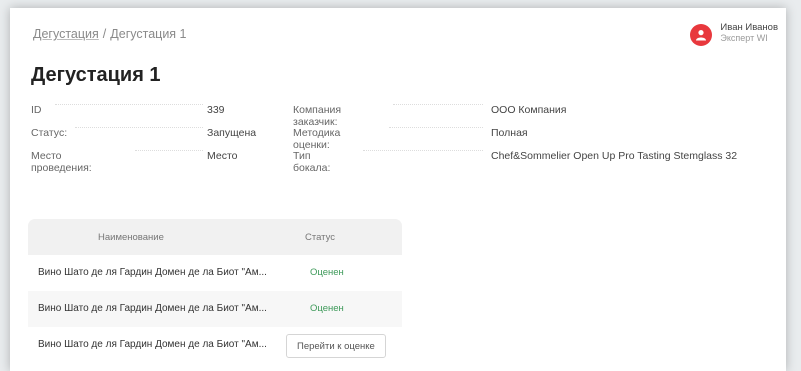 The image size is (801, 371). I want to click on field-value: Полная, so click(509, 133).